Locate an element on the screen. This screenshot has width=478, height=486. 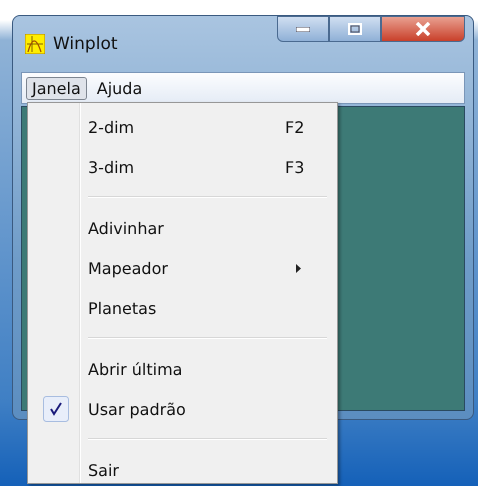
menu-bar-item: Ajuda is located at coordinates (119, 88).